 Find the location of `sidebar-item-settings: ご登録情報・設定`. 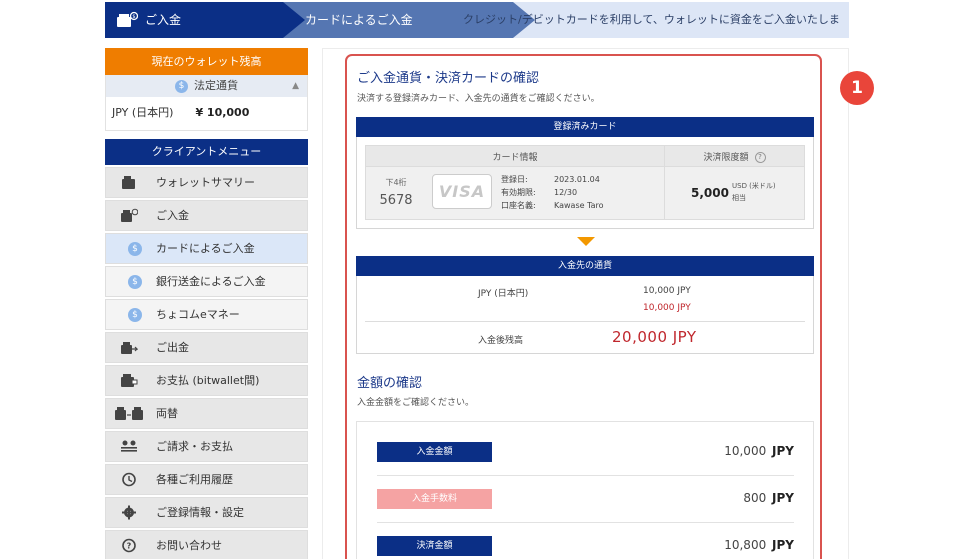

sidebar-item-settings: ご登録情報・設定 is located at coordinates (206, 512).